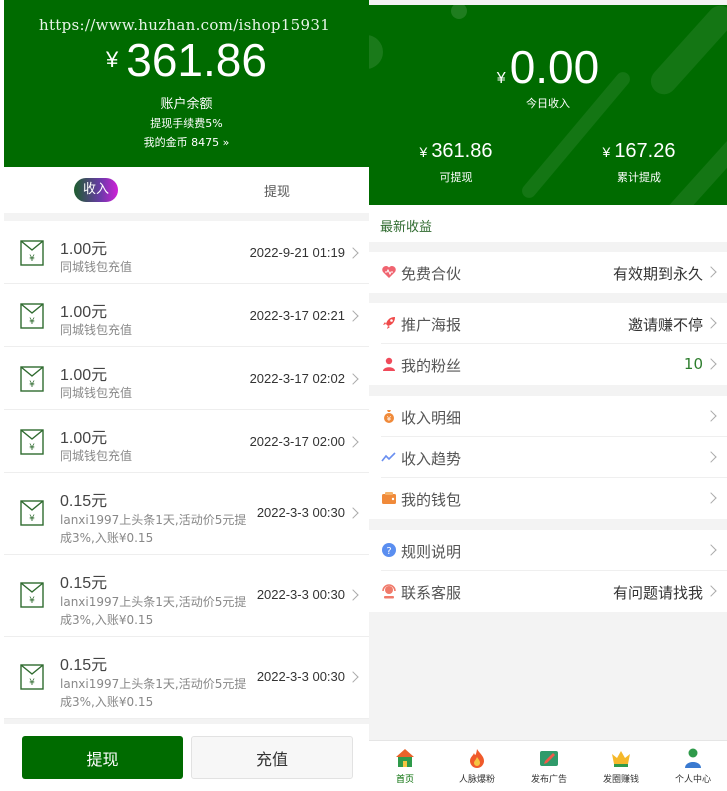 This screenshot has height=791, width=727. I want to click on menu-value: 有问题请找我, so click(657, 593).